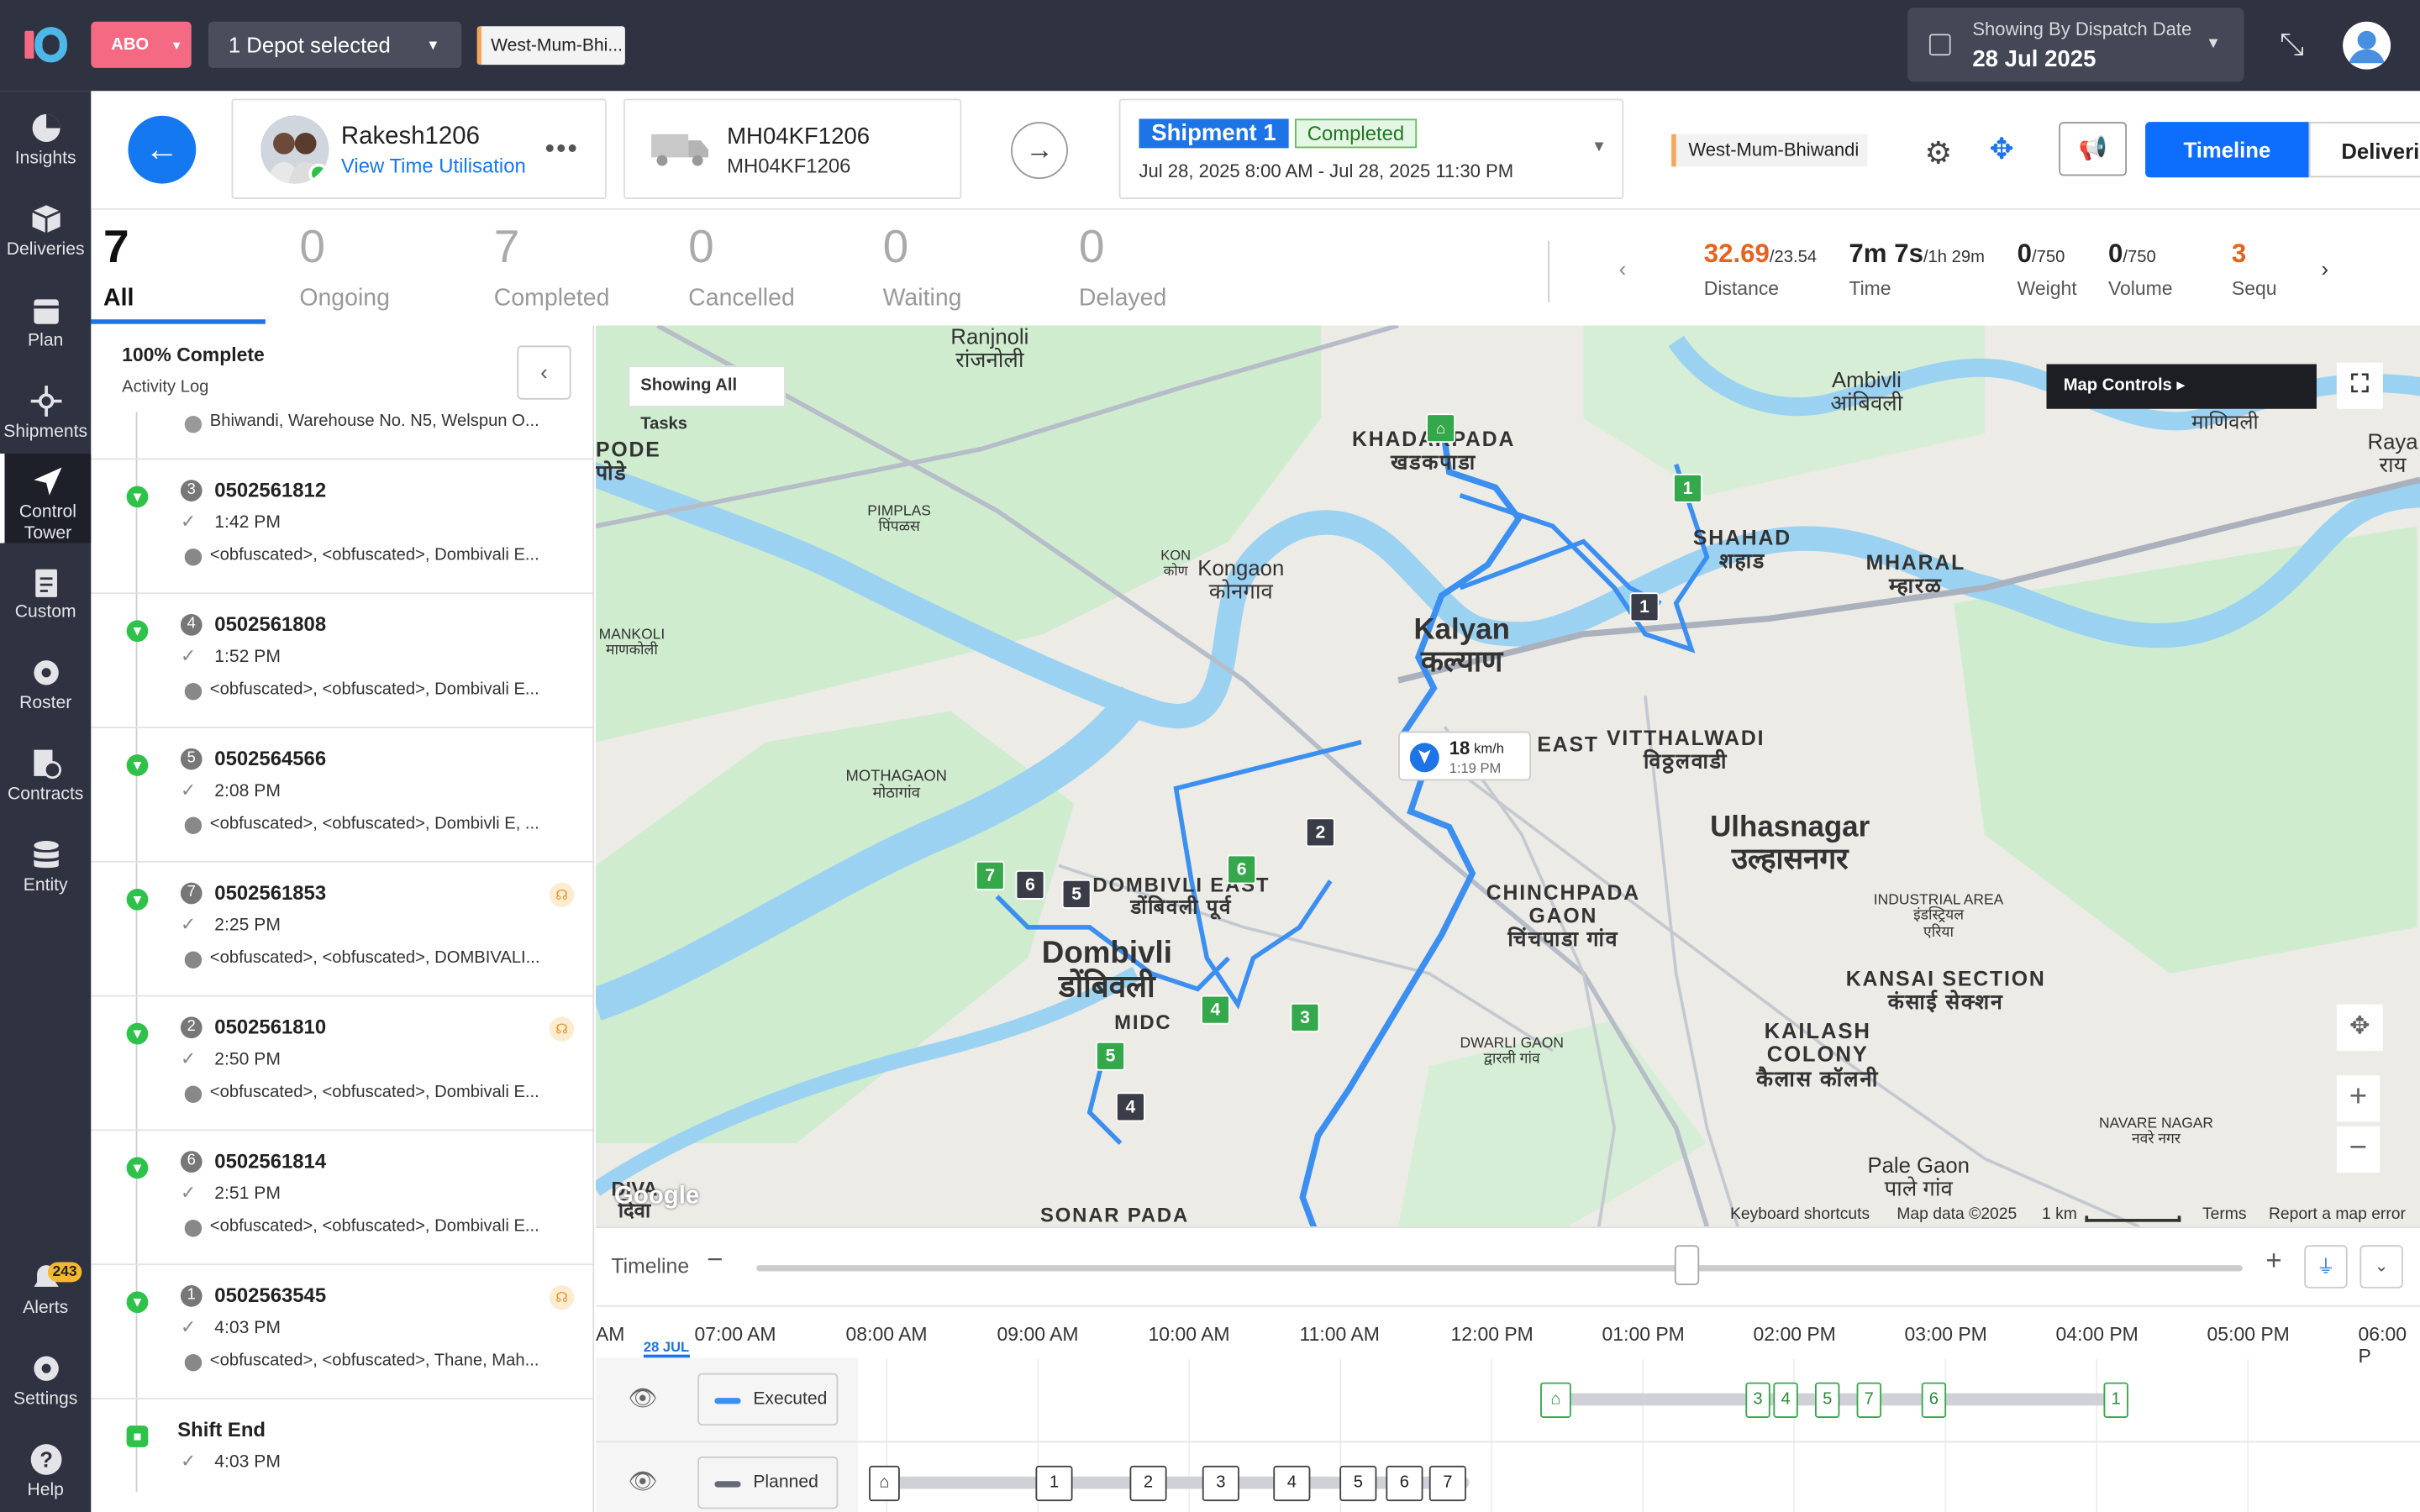  I want to click on recenter-icon: ✥, so click(2359, 1027).